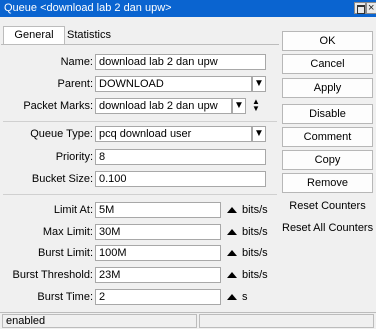 This screenshot has height=329, width=376. I want to click on burst-threshold-unit: bits/s, so click(255, 275).